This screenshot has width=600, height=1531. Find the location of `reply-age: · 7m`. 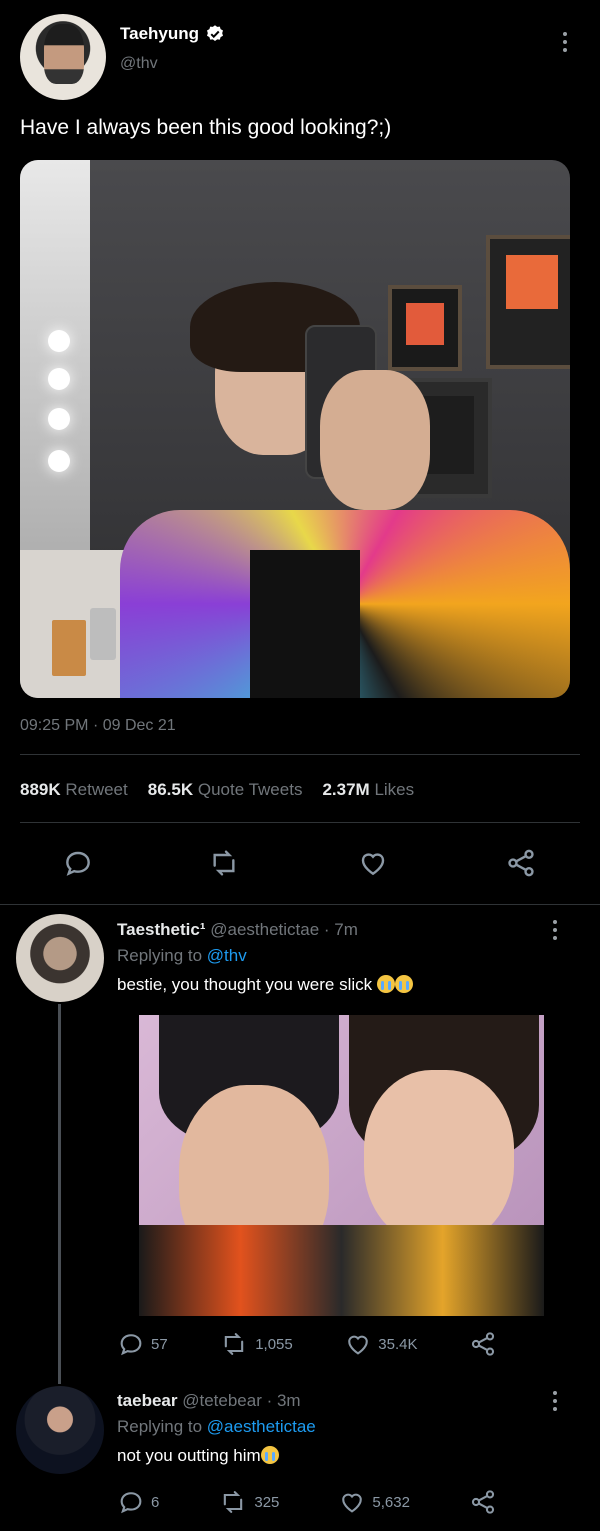

reply-age: · 7m is located at coordinates (340, 929).